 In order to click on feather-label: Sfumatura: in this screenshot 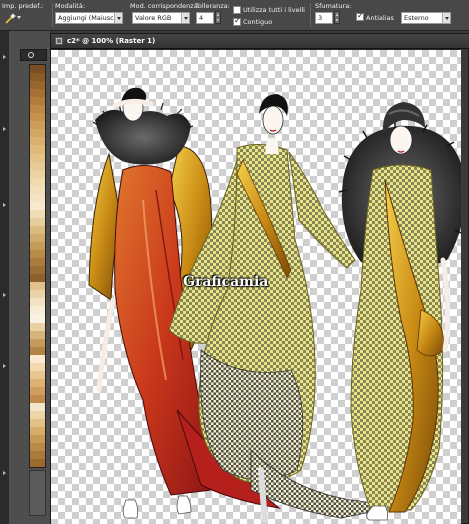, I will do `click(333, 6)`.